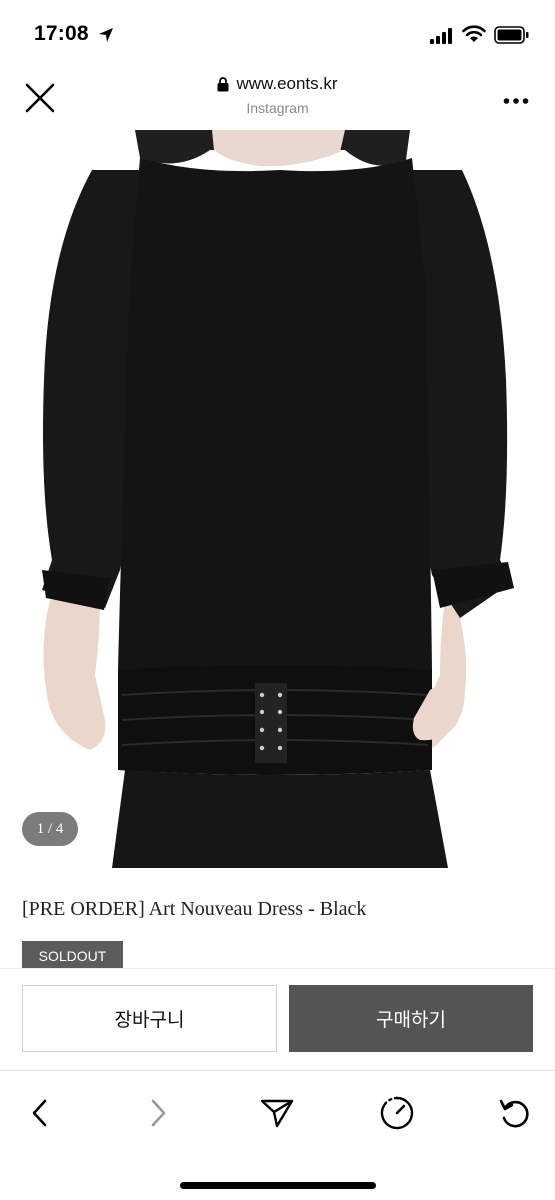 Image resolution: width=555 pixels, height=1200 pixels. Describe the element at coordinates (106, 35) in the screenshot. I see `location-arrow-icon` at that location.